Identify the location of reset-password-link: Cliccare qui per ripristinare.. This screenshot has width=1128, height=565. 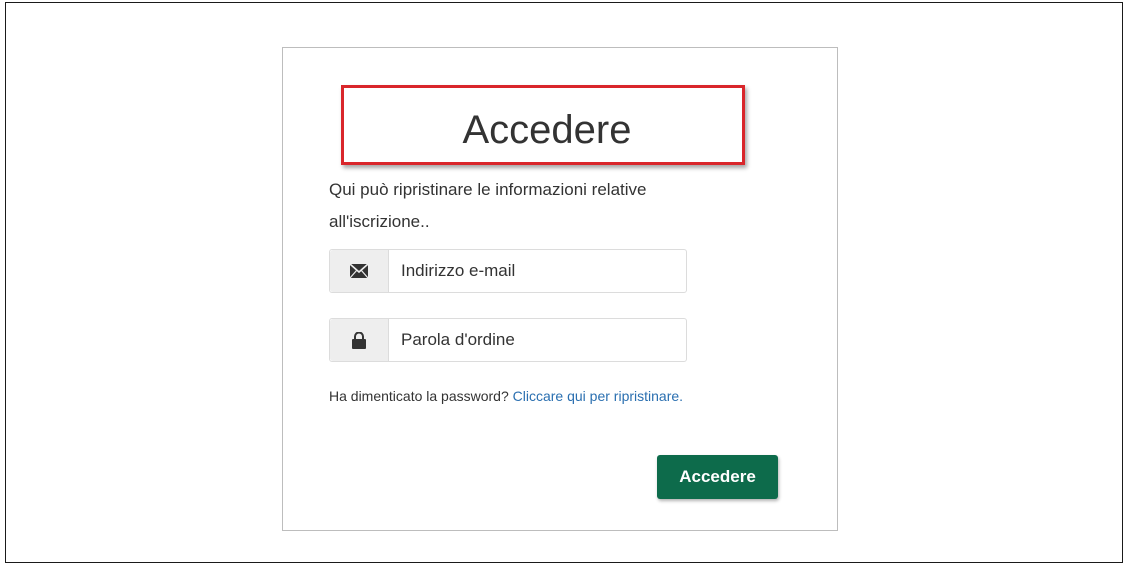
(598, 396).